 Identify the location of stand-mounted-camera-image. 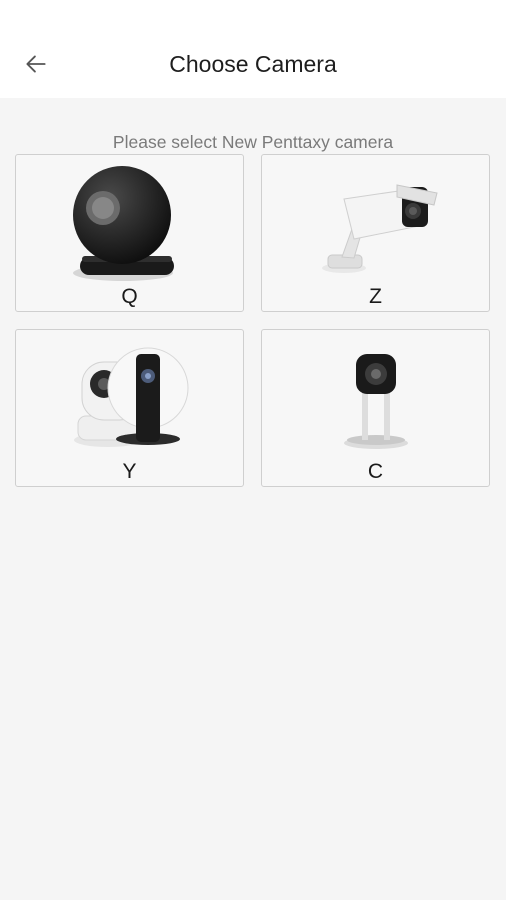
(376, 401).